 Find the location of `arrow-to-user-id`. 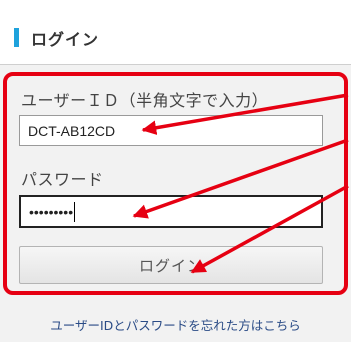

arrow-to-user-id is located at coordinates (245, 114).